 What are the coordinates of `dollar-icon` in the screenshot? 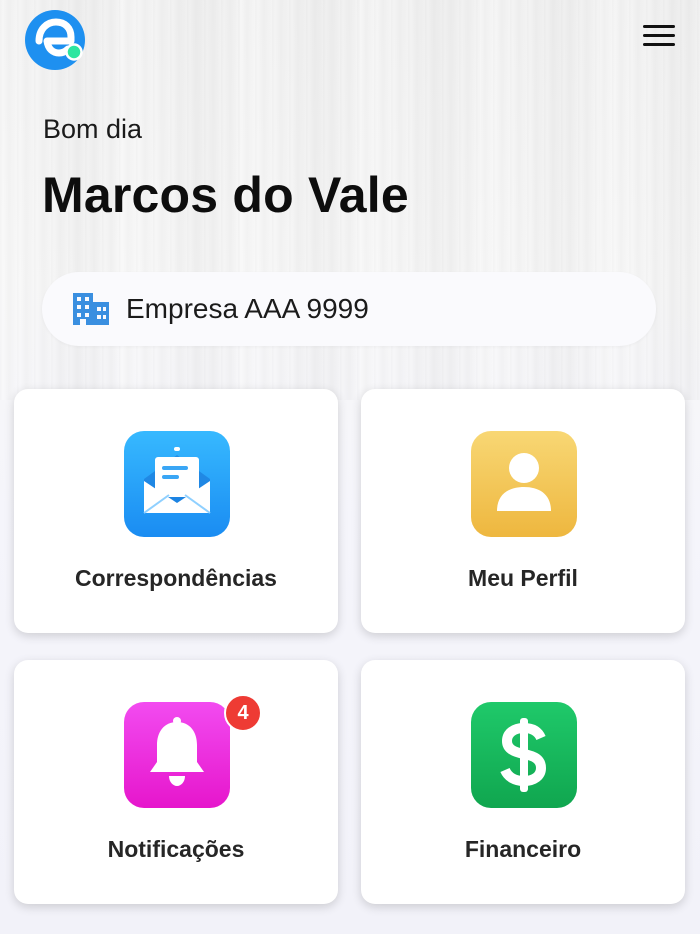 It's located at (524, 755).